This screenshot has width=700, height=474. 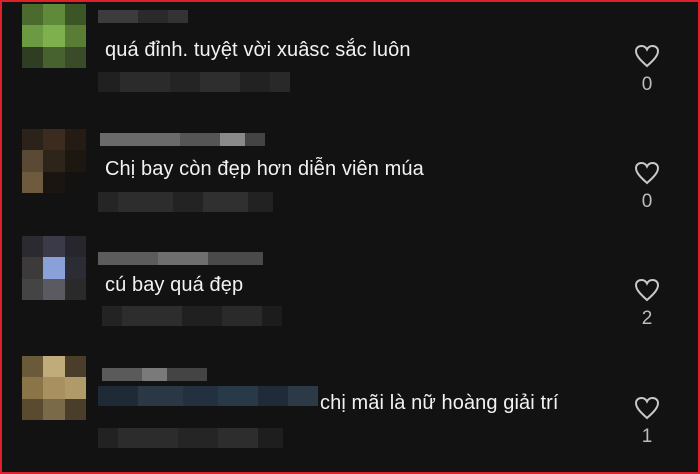 What do you see at coordinates (647, 318) in the screenshot?
I see `like-count: 2` at bounding box center [647, 318].